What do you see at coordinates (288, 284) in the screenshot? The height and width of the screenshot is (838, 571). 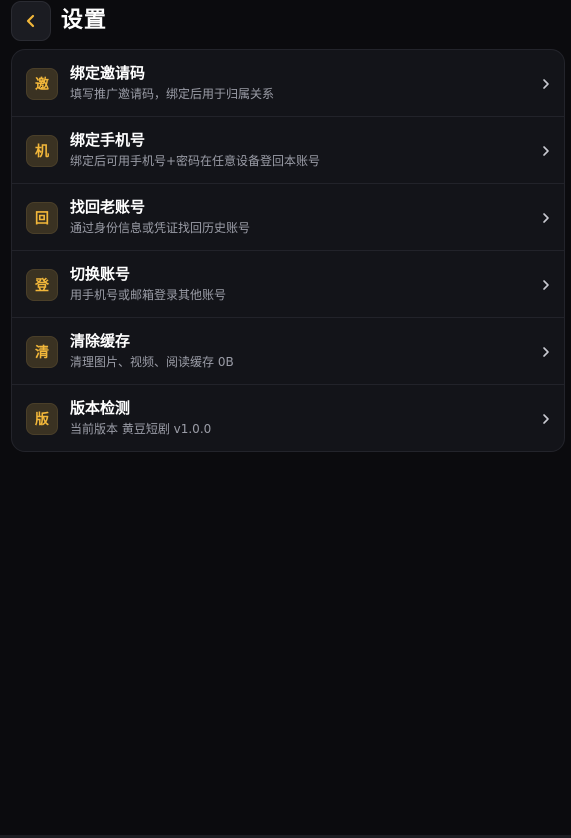 I see `setting-item-switch-account: 登 切换账号 用手机号或邮箱登录其他账号` at bounding box center [288, 284].